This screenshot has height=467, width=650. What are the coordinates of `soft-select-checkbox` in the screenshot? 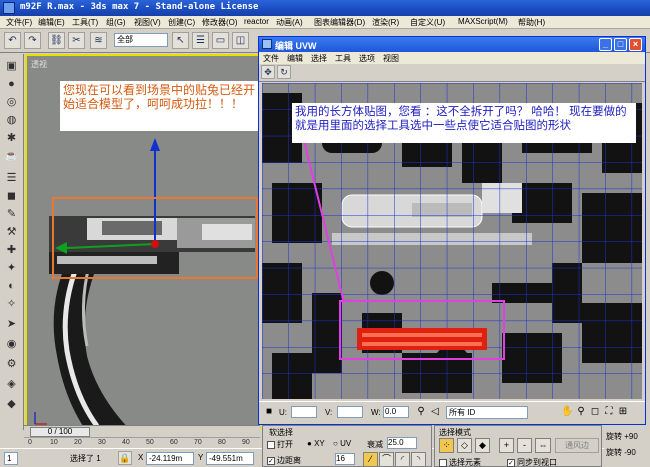 It's located at (271, 444).